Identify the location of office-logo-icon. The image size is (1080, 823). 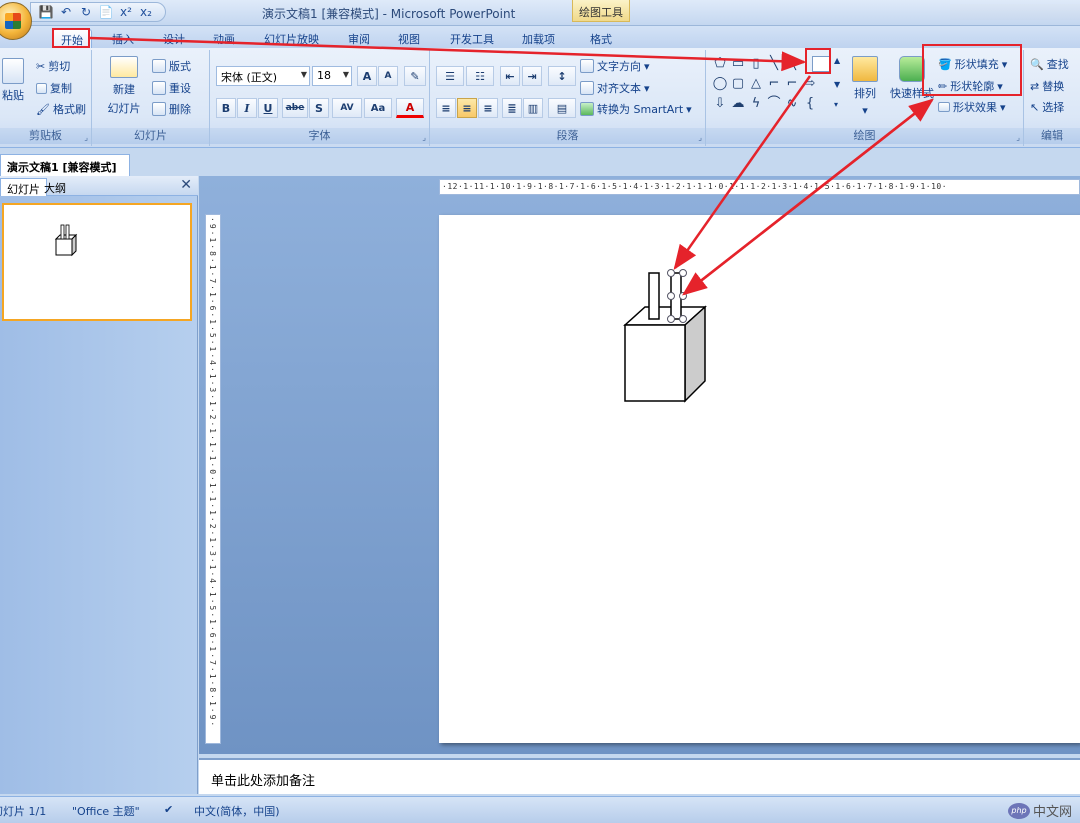
(13, 21).